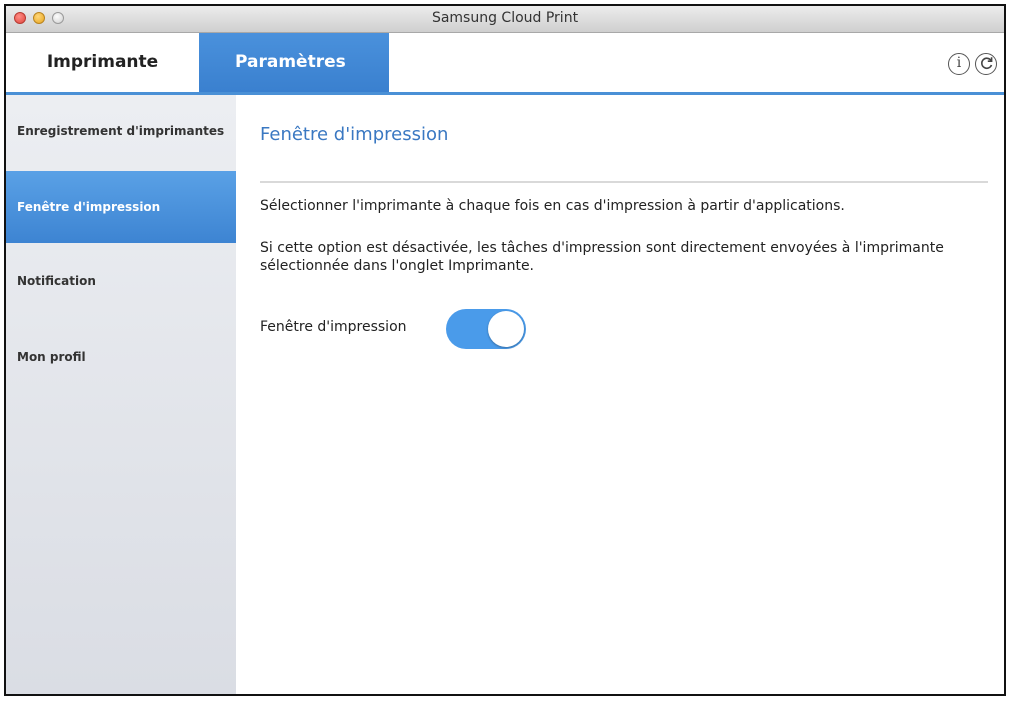 Image resolution: width=1015 pixels, height=701 pixels. Describe the element at coordinates (354, 134) in the screenshot. I see `section-title: Fenêtre d'impression` at that location.